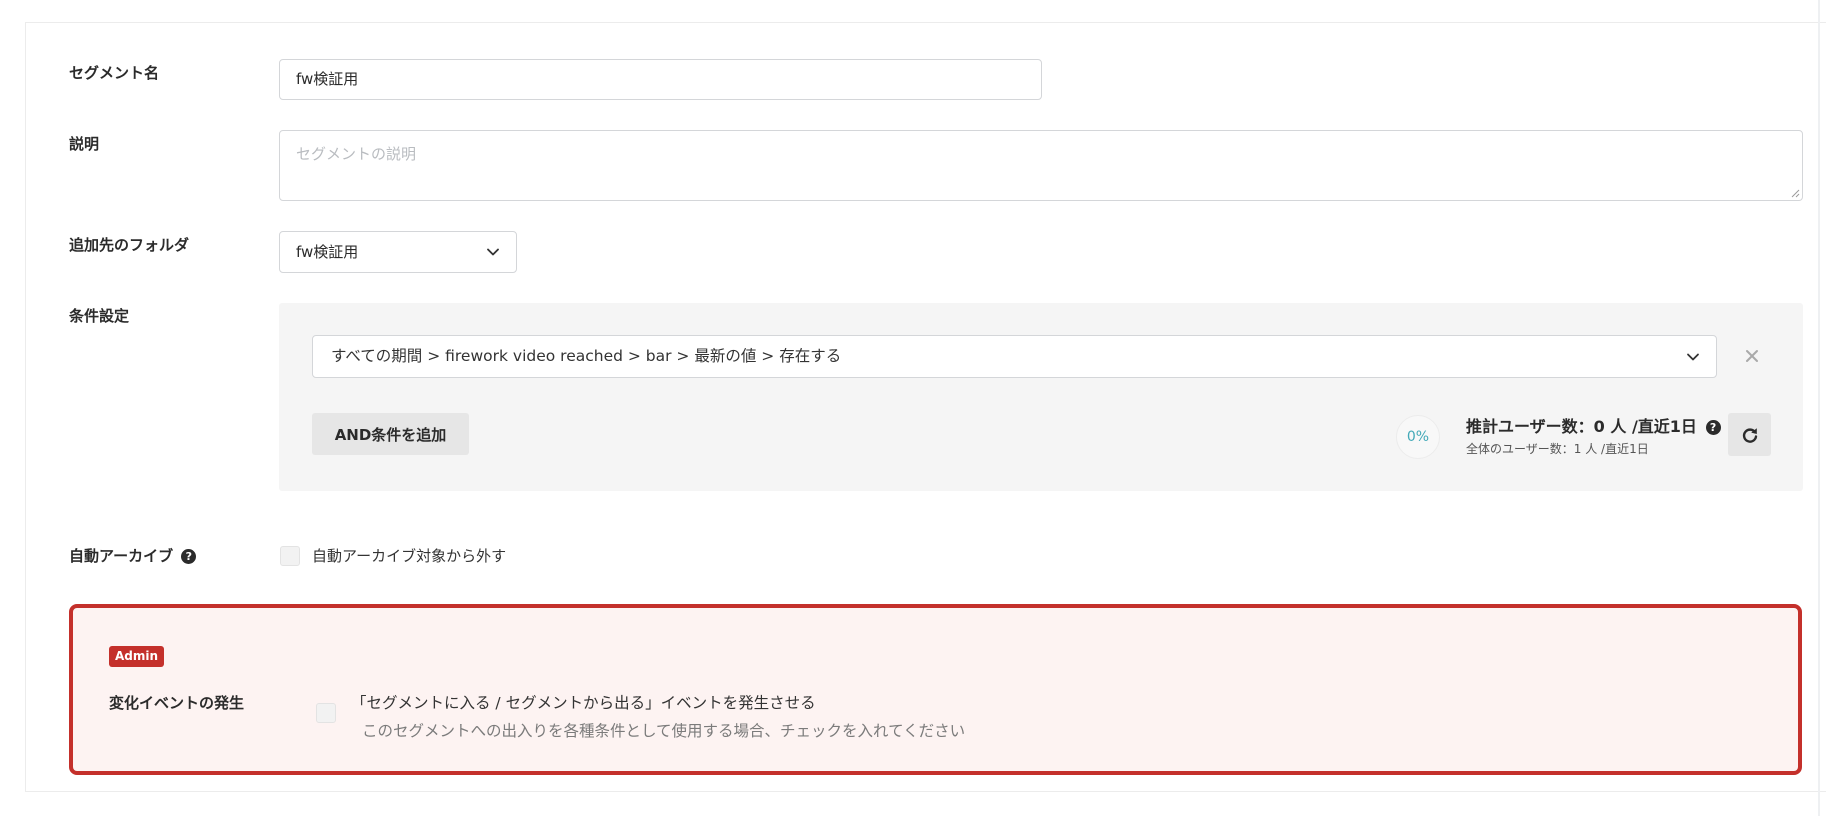 The width and height of the screenshot is (1826, 816). Describe the element at coordinates (99, 316) in the screenshot. I see `conditions-label: 条件設定` at that location.